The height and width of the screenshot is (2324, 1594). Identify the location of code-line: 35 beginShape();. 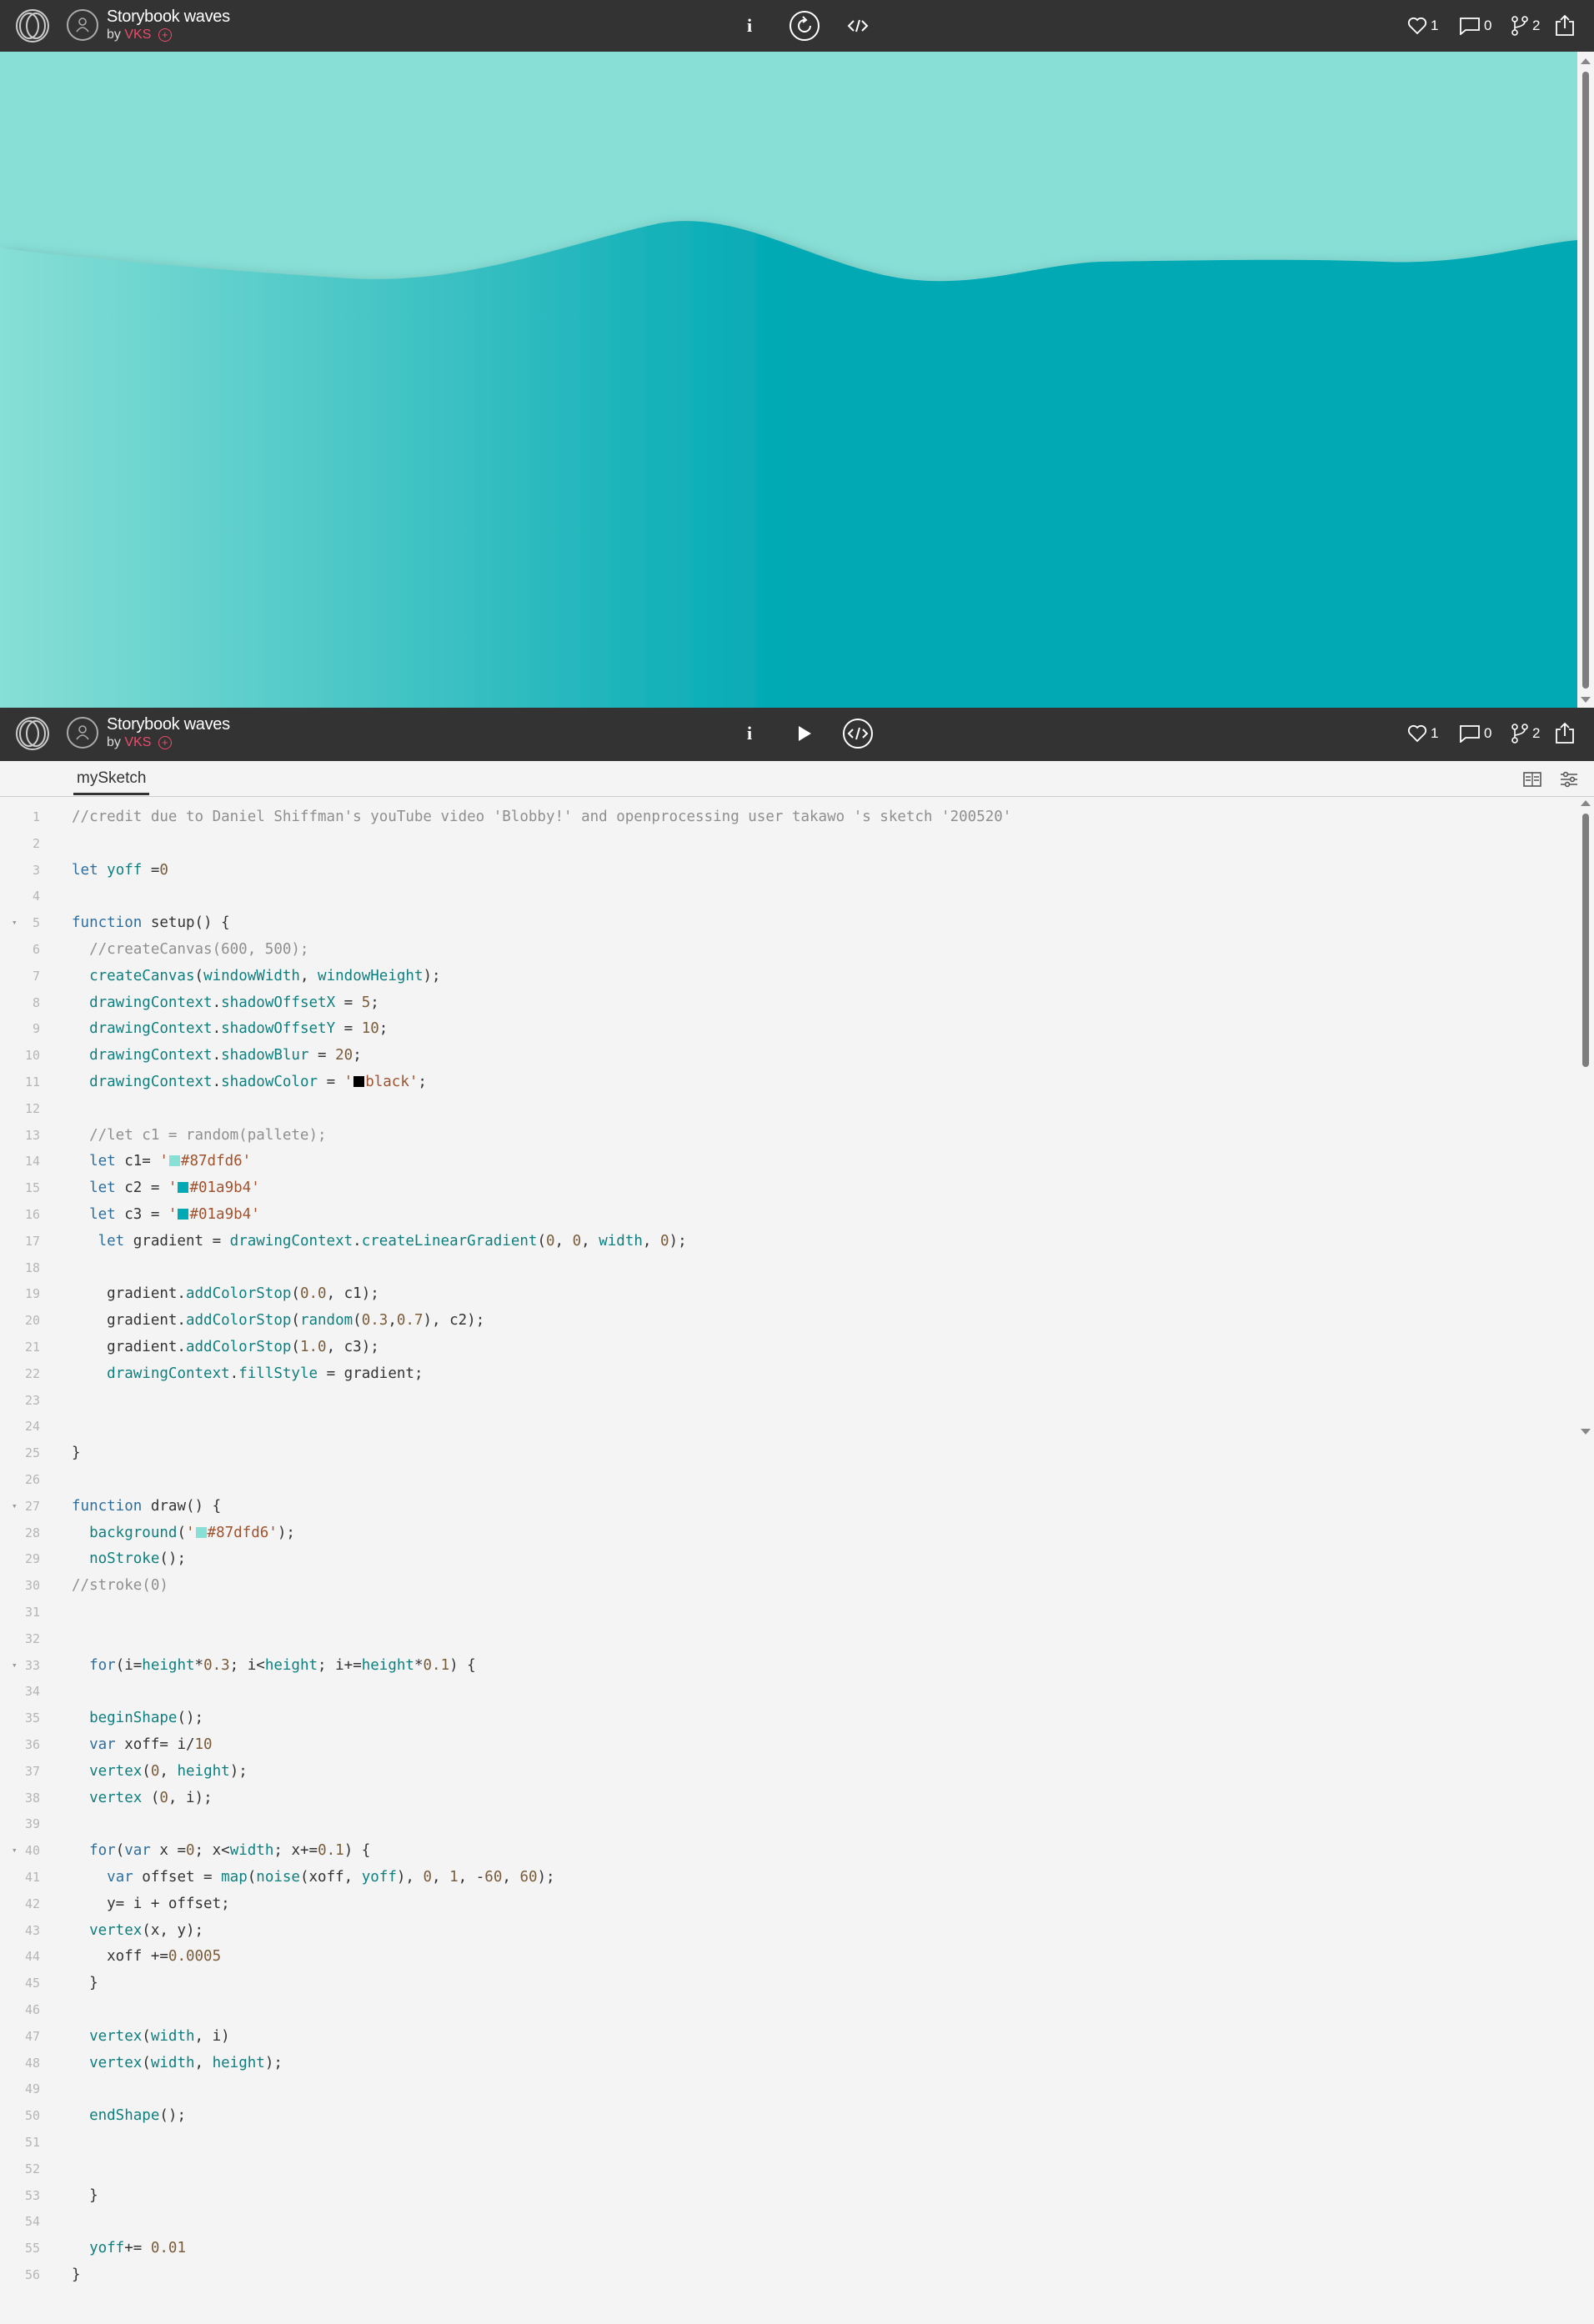
(788, 1718).